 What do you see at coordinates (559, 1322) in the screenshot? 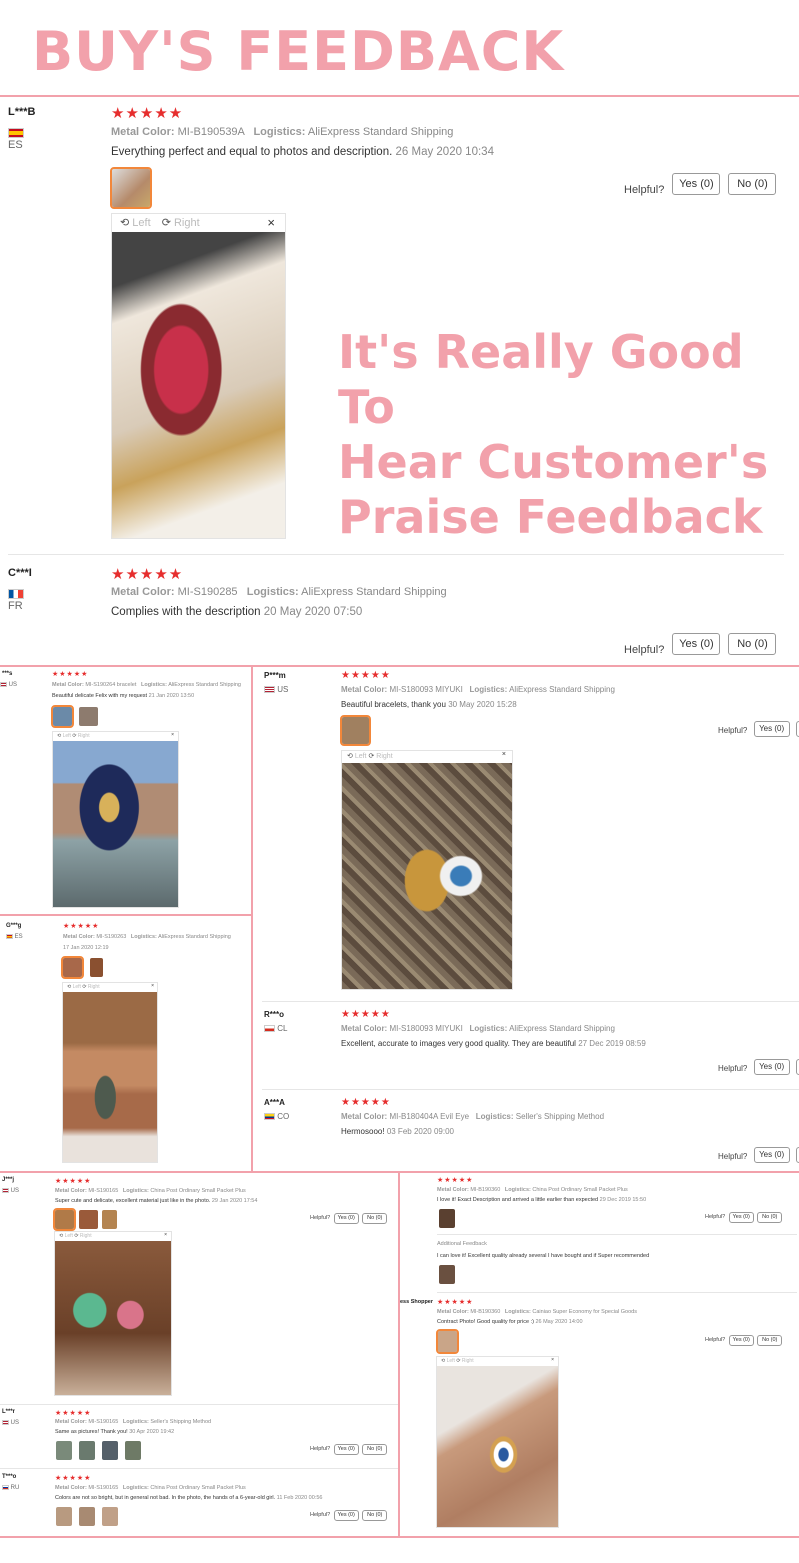
I see `review-date: 26 May 2020 14:00` at bounding box center [559, 1322].